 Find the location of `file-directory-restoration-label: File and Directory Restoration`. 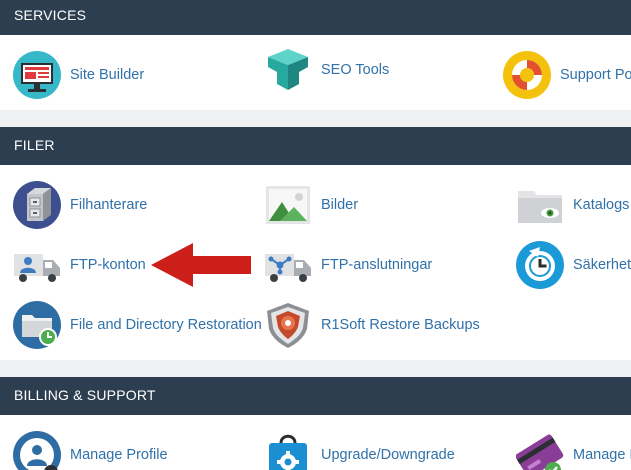

file-directory-restoration-label: File and Directory Restoration is located at coordinates (166, 325).